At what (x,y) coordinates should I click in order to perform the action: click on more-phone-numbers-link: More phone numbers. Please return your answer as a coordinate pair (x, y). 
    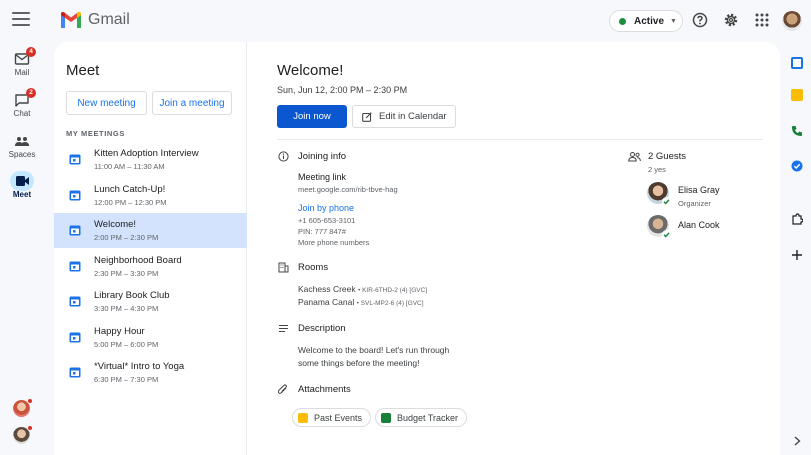
    Looking at the image, I should click on (333, 242).